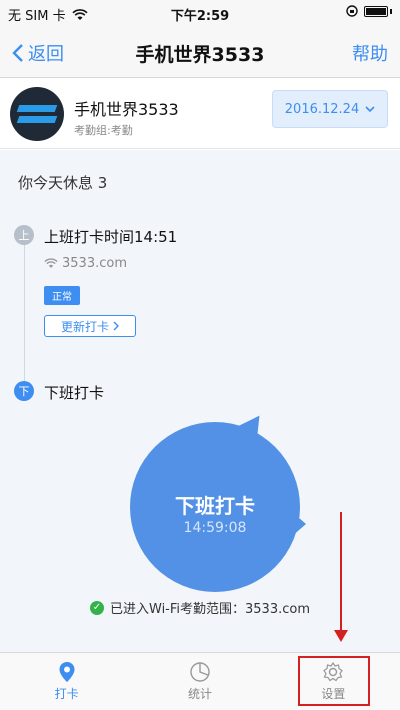 This screenshot has height=710, width=400. Describe the element at coordinates (67, 672) in the screenshot. I see `location-pin-icon` at that location.